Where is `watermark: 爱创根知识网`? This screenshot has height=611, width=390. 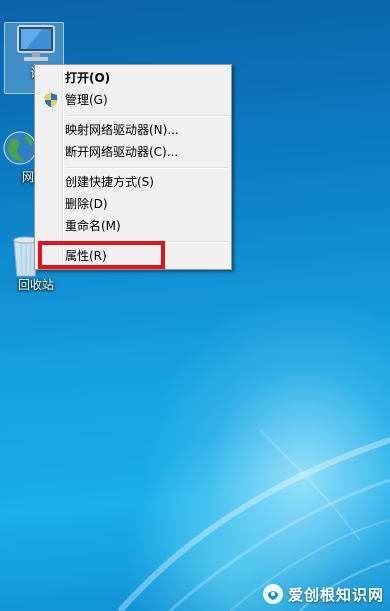
watermark: 爱创根知识网 is located at coordinates (323, 594).